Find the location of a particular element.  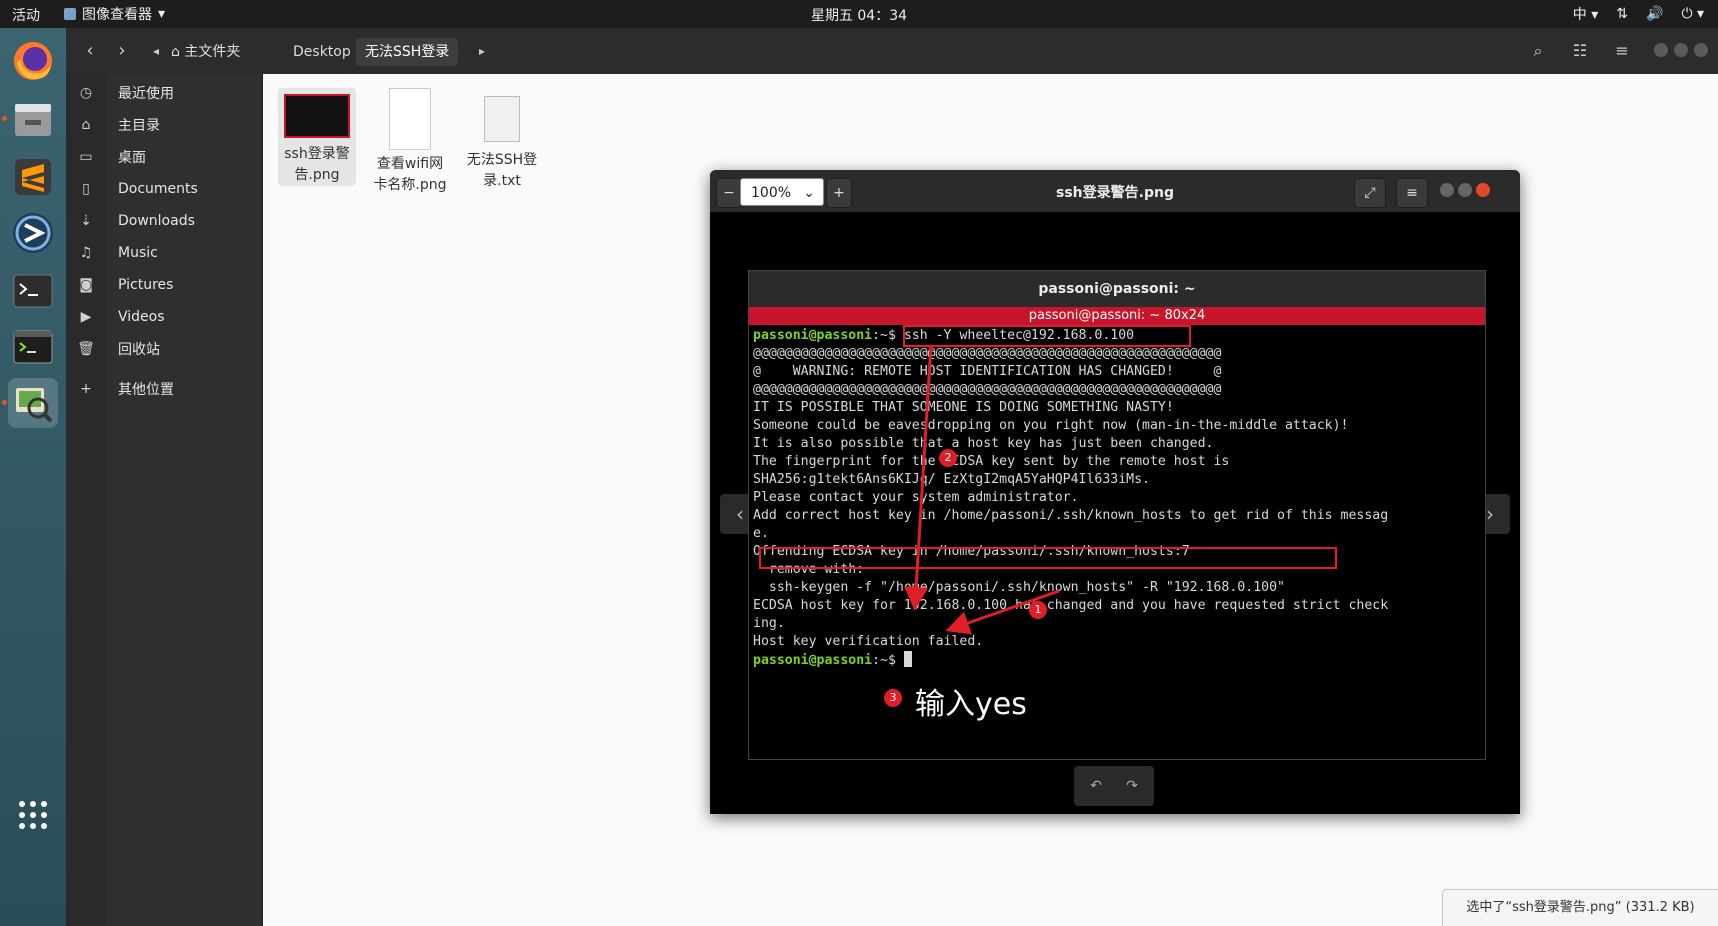

annotation-badge-2: 2 is located at coordinates (948, 458).